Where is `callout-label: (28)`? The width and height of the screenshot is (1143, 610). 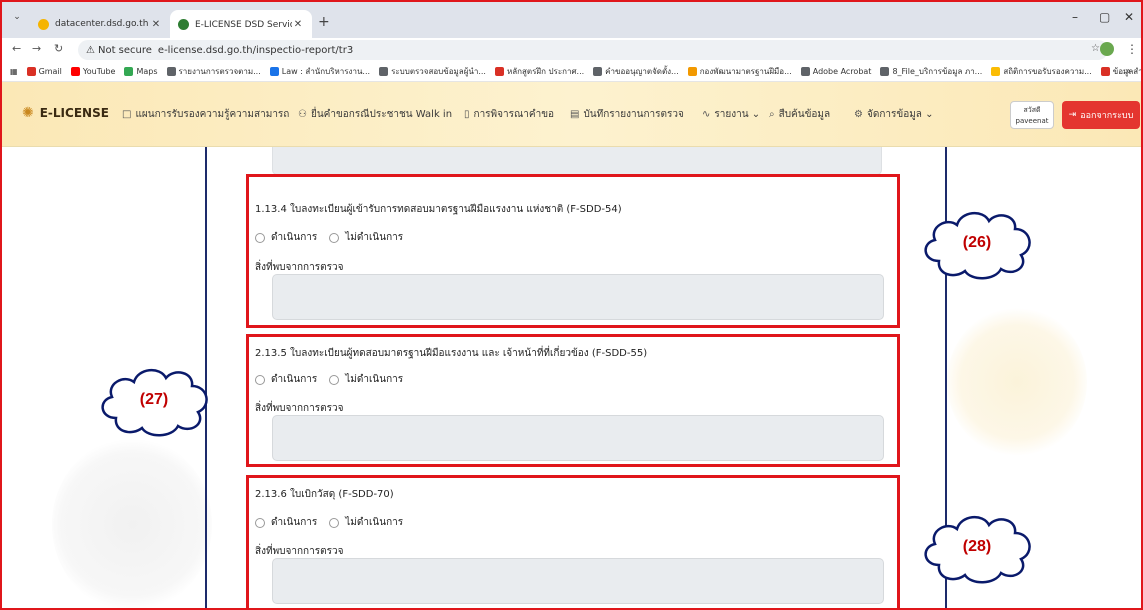
callout-label: (28) is located at coordinates (977, 546).